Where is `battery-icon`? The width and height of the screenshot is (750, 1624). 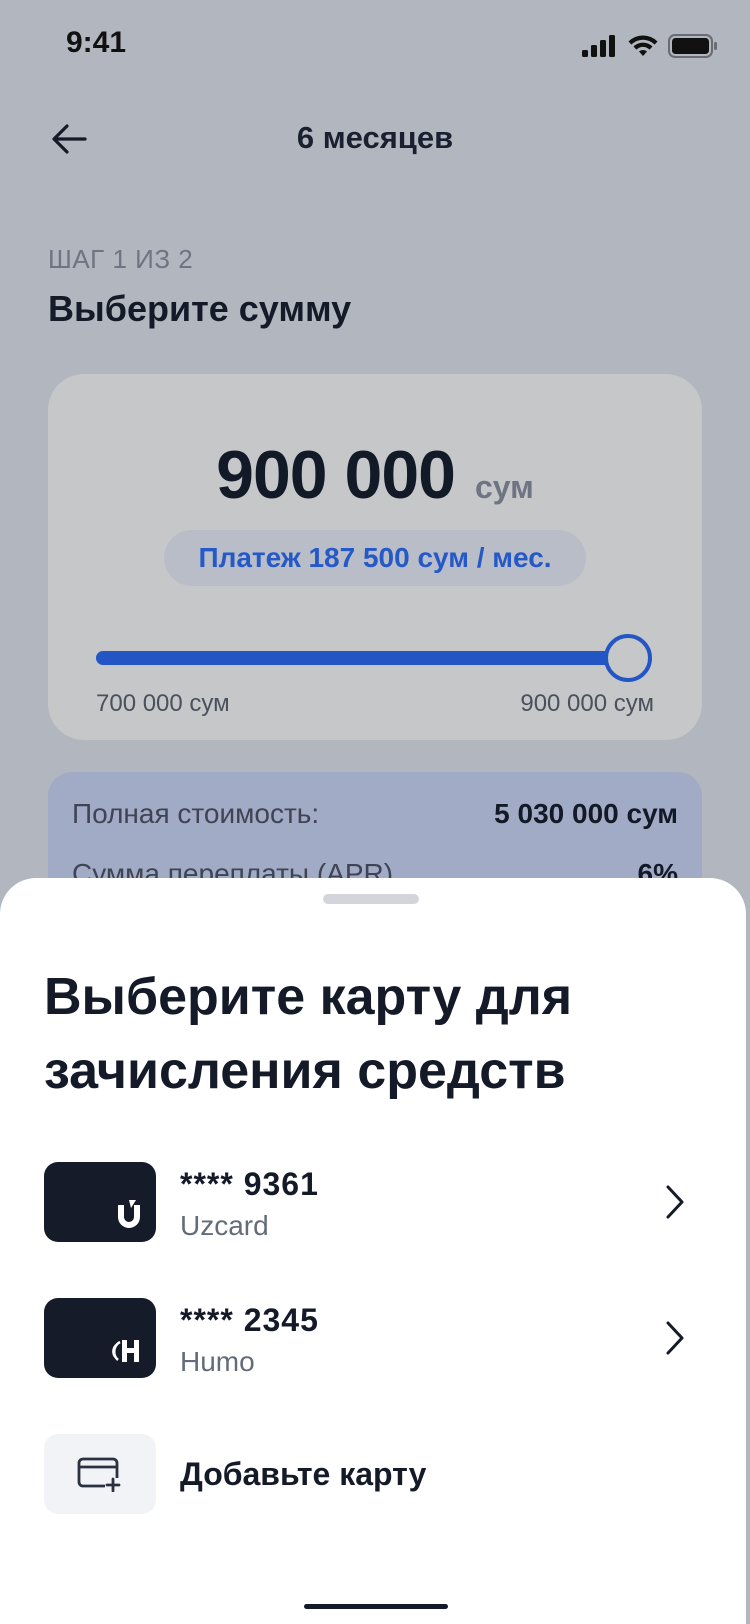
battery-icon is located at coordinates (692, 46).